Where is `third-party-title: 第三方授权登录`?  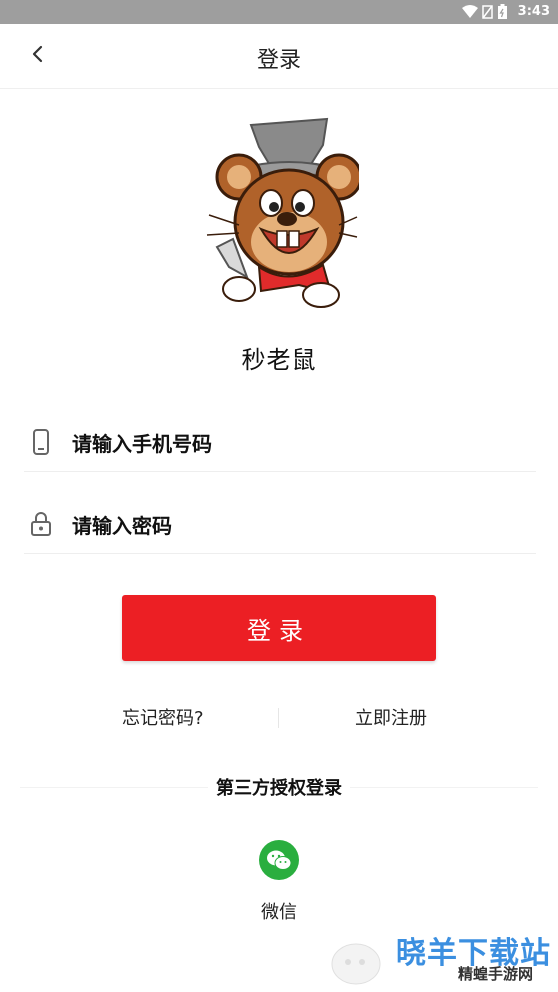 third-party-title: 第三方授权登录 is located at coordinates (279, 787).